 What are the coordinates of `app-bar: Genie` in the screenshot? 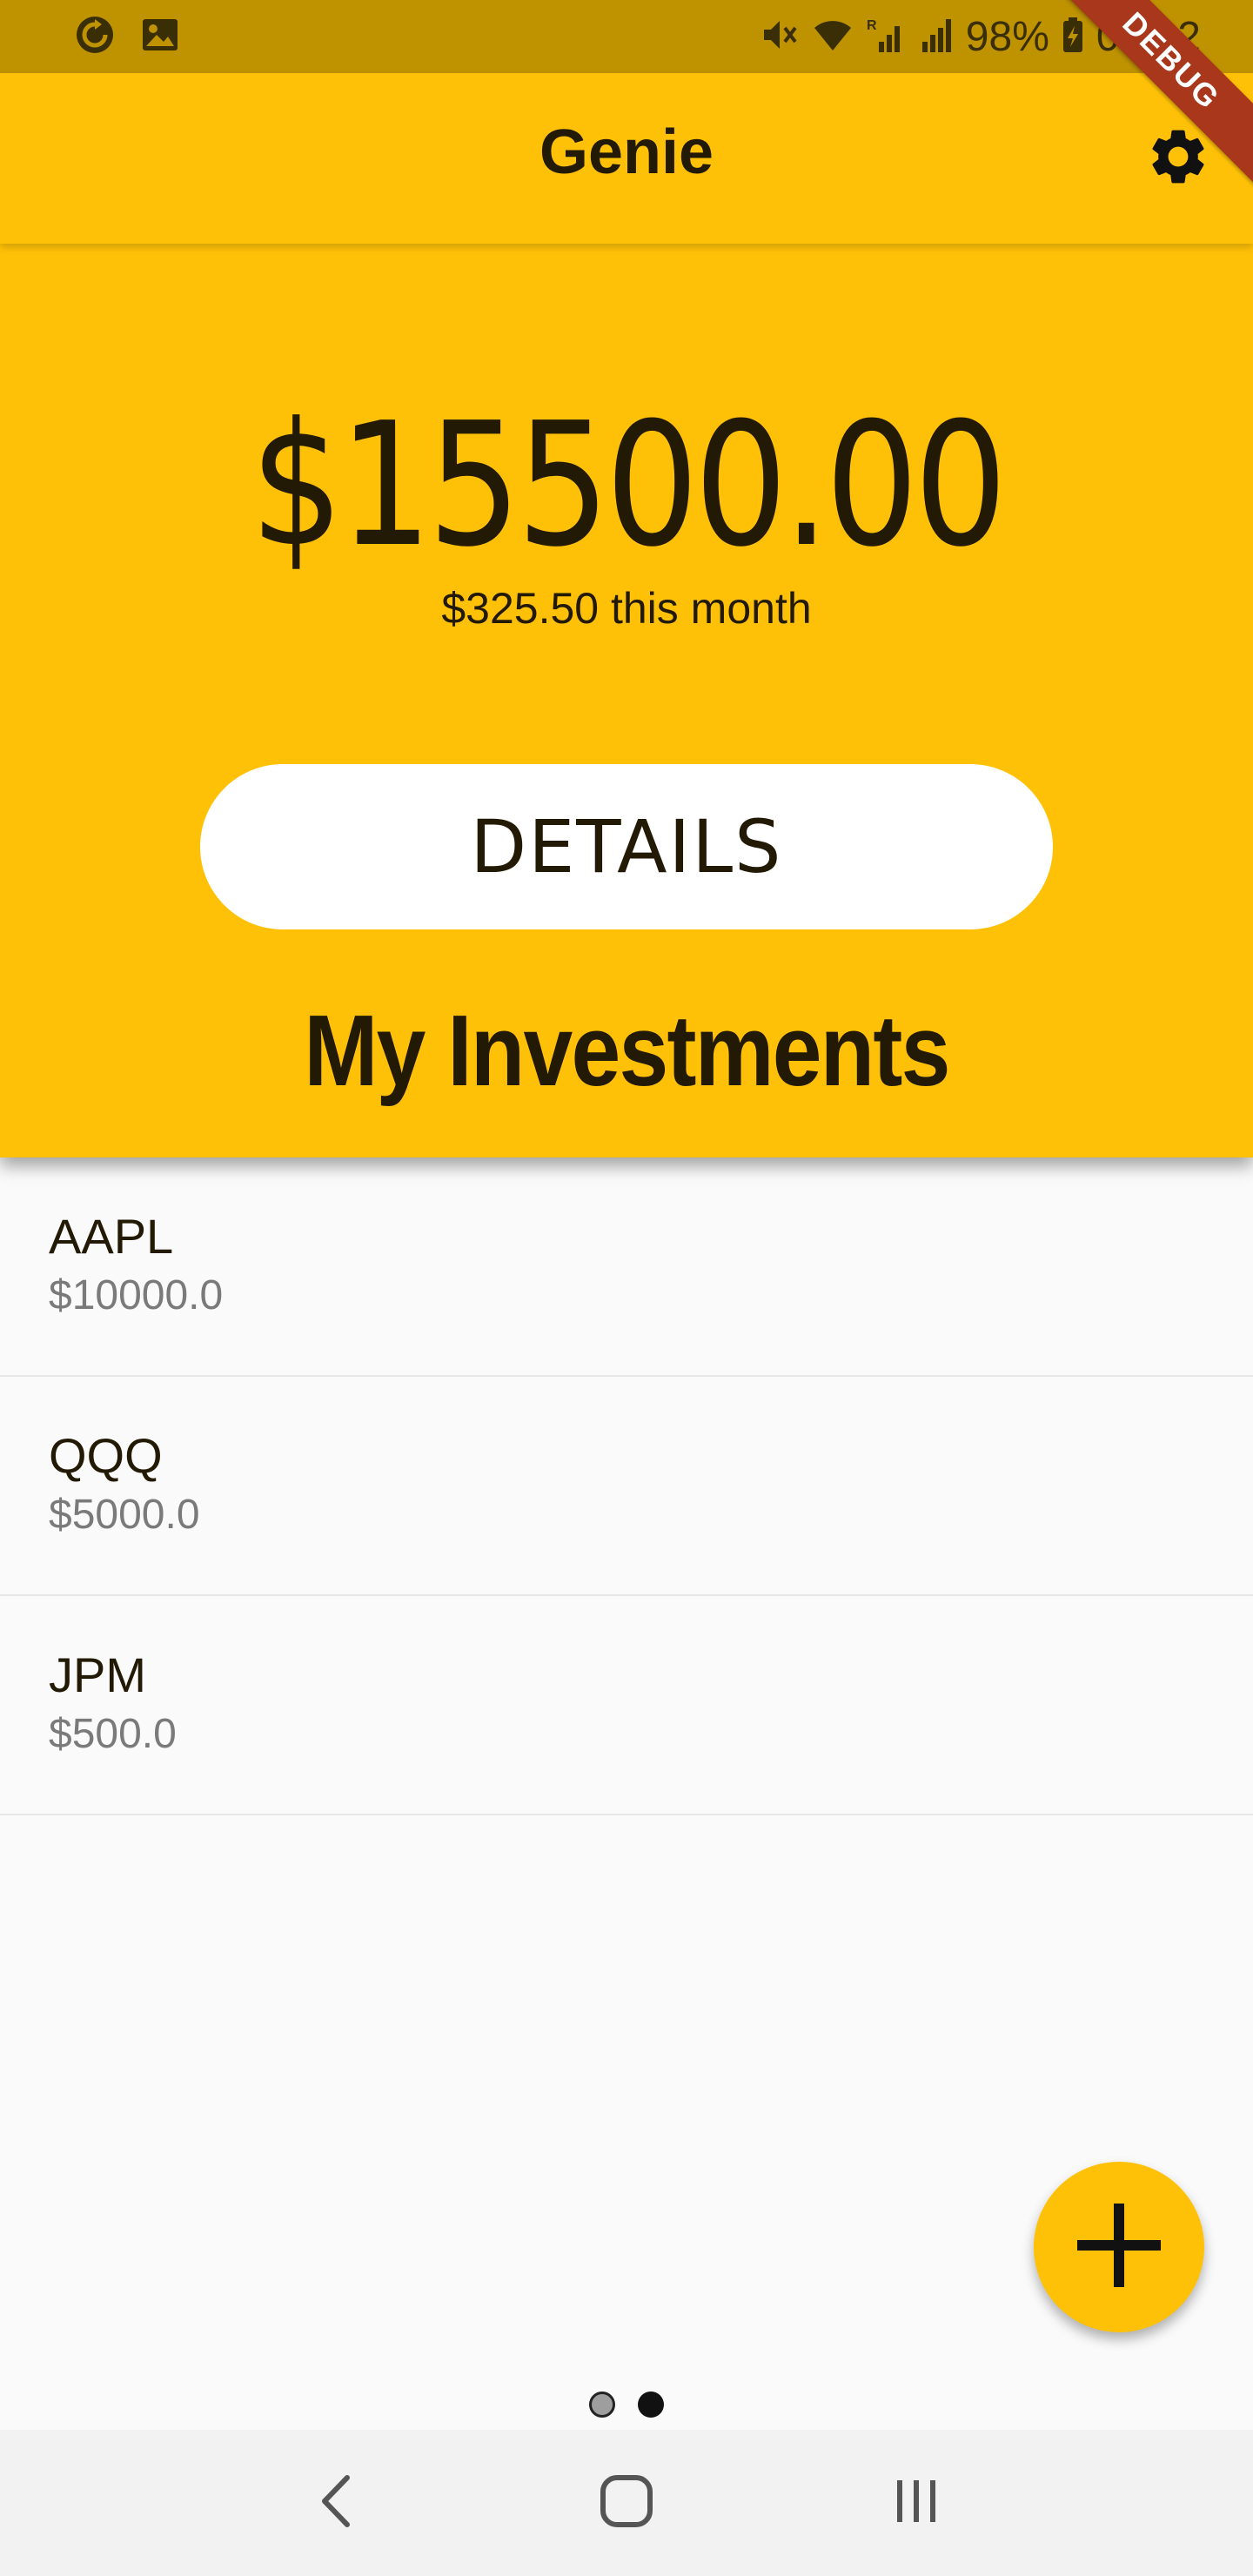 It's located at (626, 158).